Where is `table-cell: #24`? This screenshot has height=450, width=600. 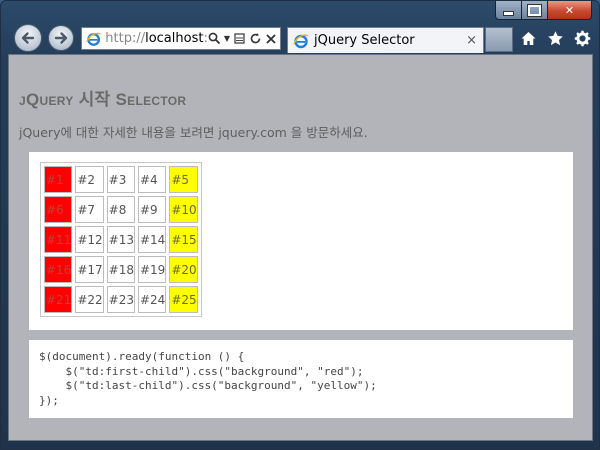 table-cell: #24 is located at coordinates (152, 299).